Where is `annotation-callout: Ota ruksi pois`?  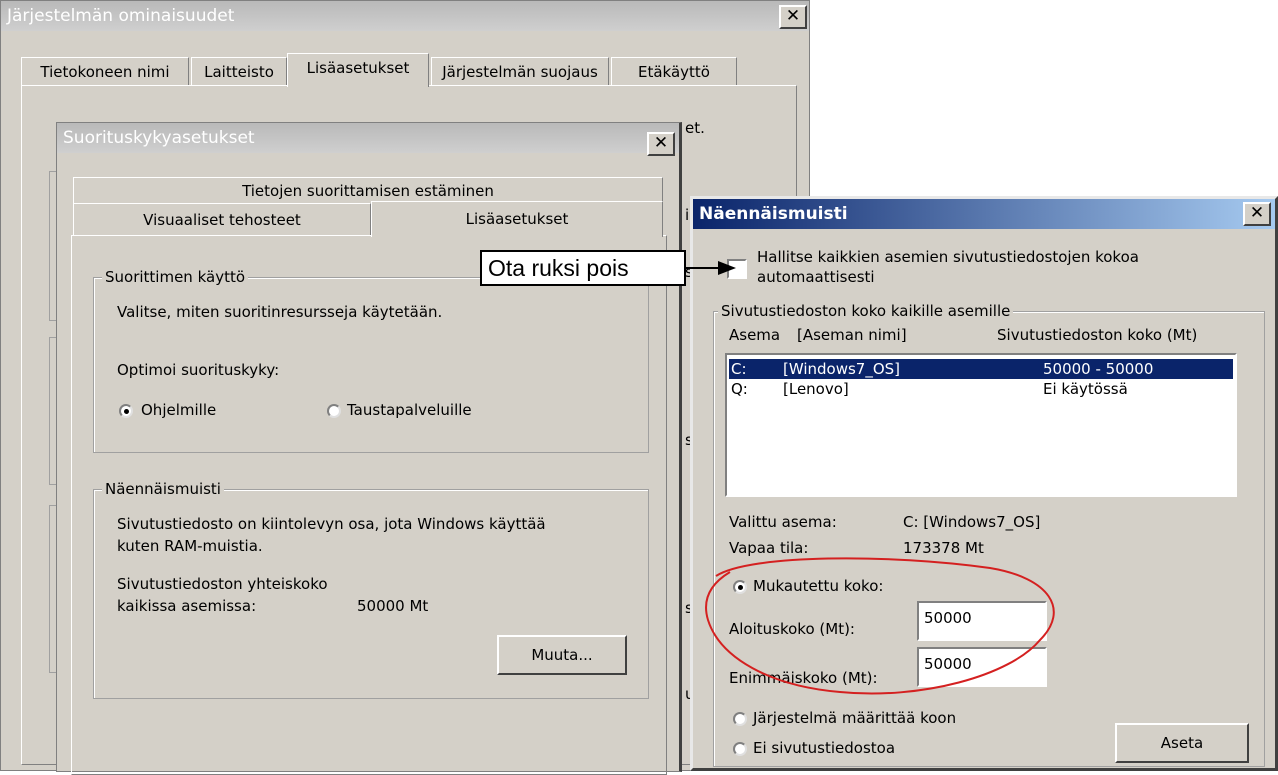
annotation-callout: Ota ruksi pois is located at coordinates (583, 268).